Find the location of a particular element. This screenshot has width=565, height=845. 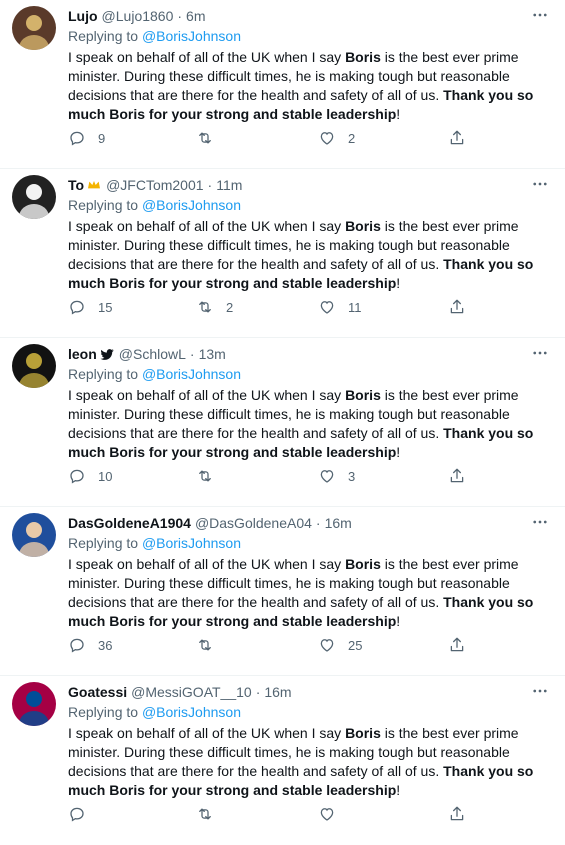

like-button: 11 is located at coordinates (340, 307).